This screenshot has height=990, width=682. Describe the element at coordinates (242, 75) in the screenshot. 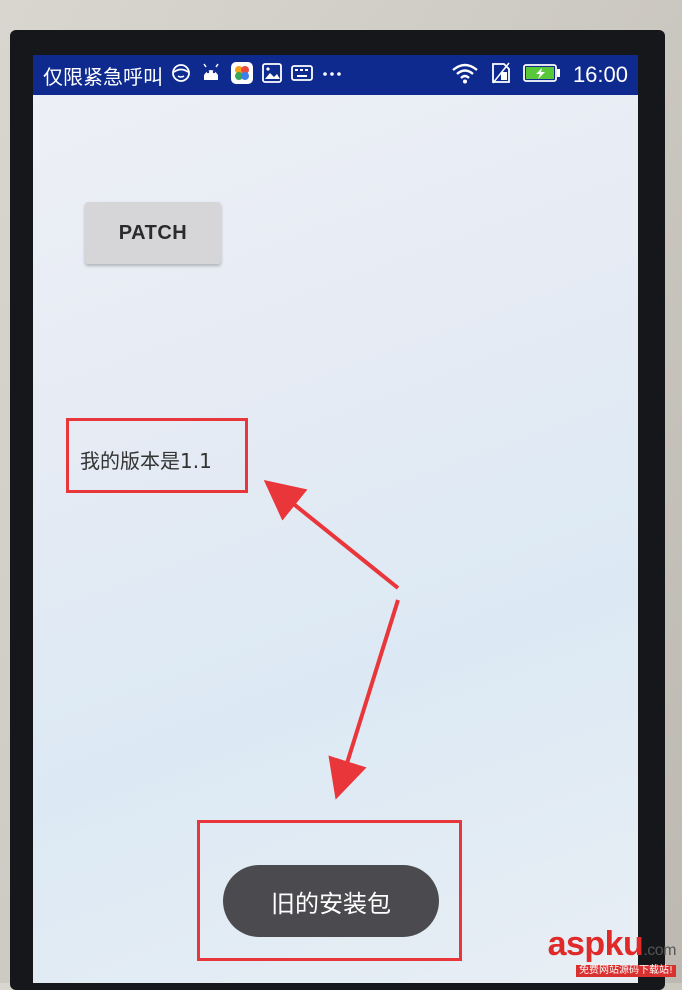

I see `app-icon` at that location.